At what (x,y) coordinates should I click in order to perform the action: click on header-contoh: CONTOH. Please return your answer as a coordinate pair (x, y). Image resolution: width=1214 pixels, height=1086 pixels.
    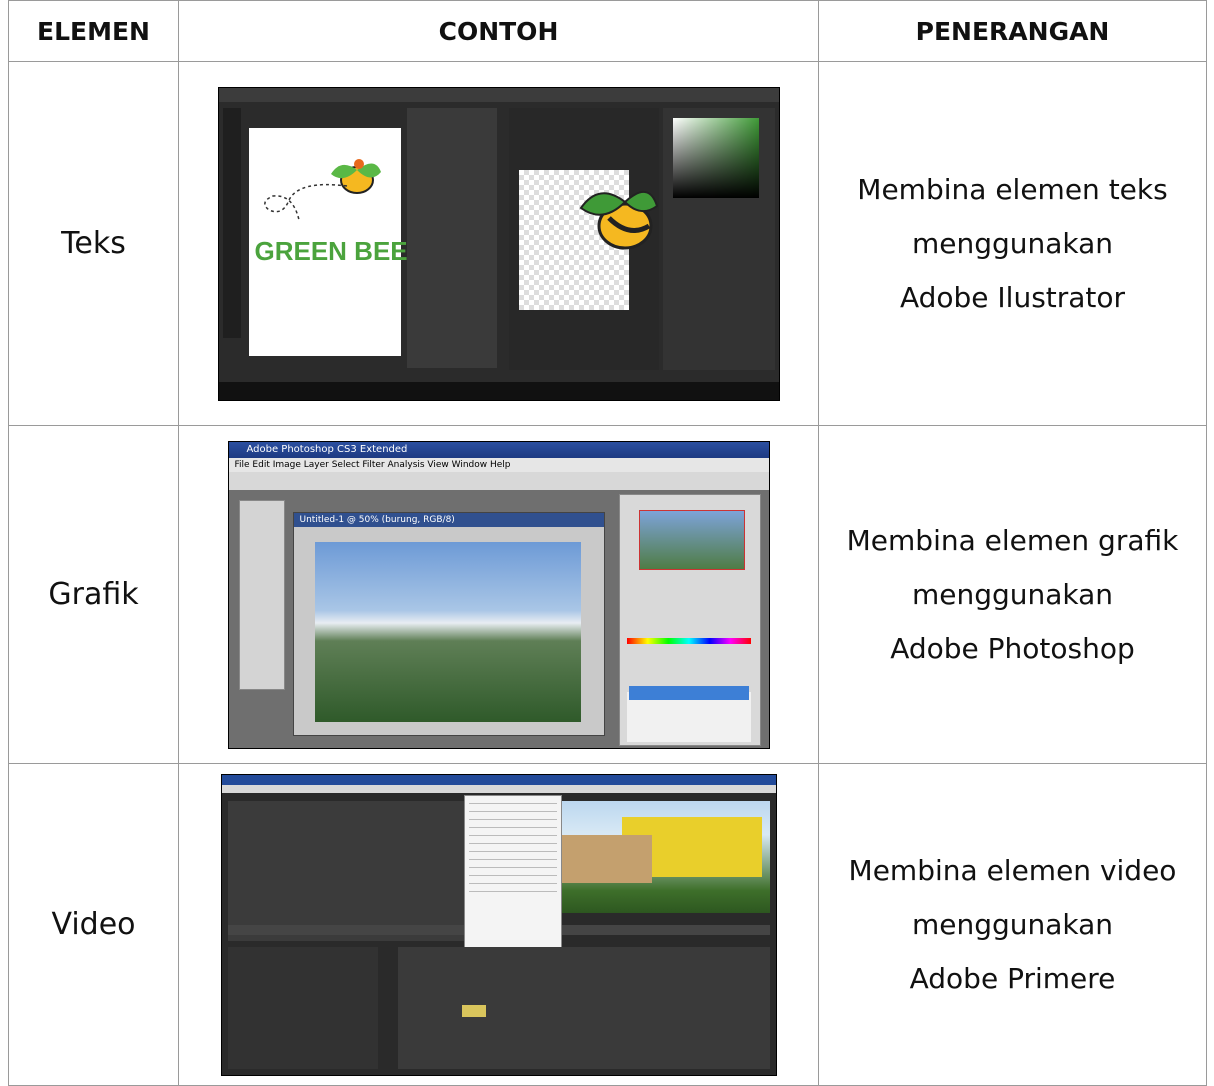
    Looking at the image, I should click on (498, 31).